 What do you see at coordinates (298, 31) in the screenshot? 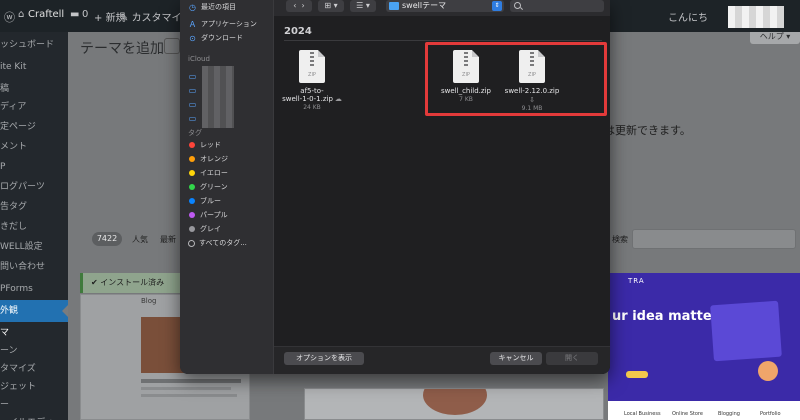
I see `group-header-year: 2024` at bounding box center [298, 31].